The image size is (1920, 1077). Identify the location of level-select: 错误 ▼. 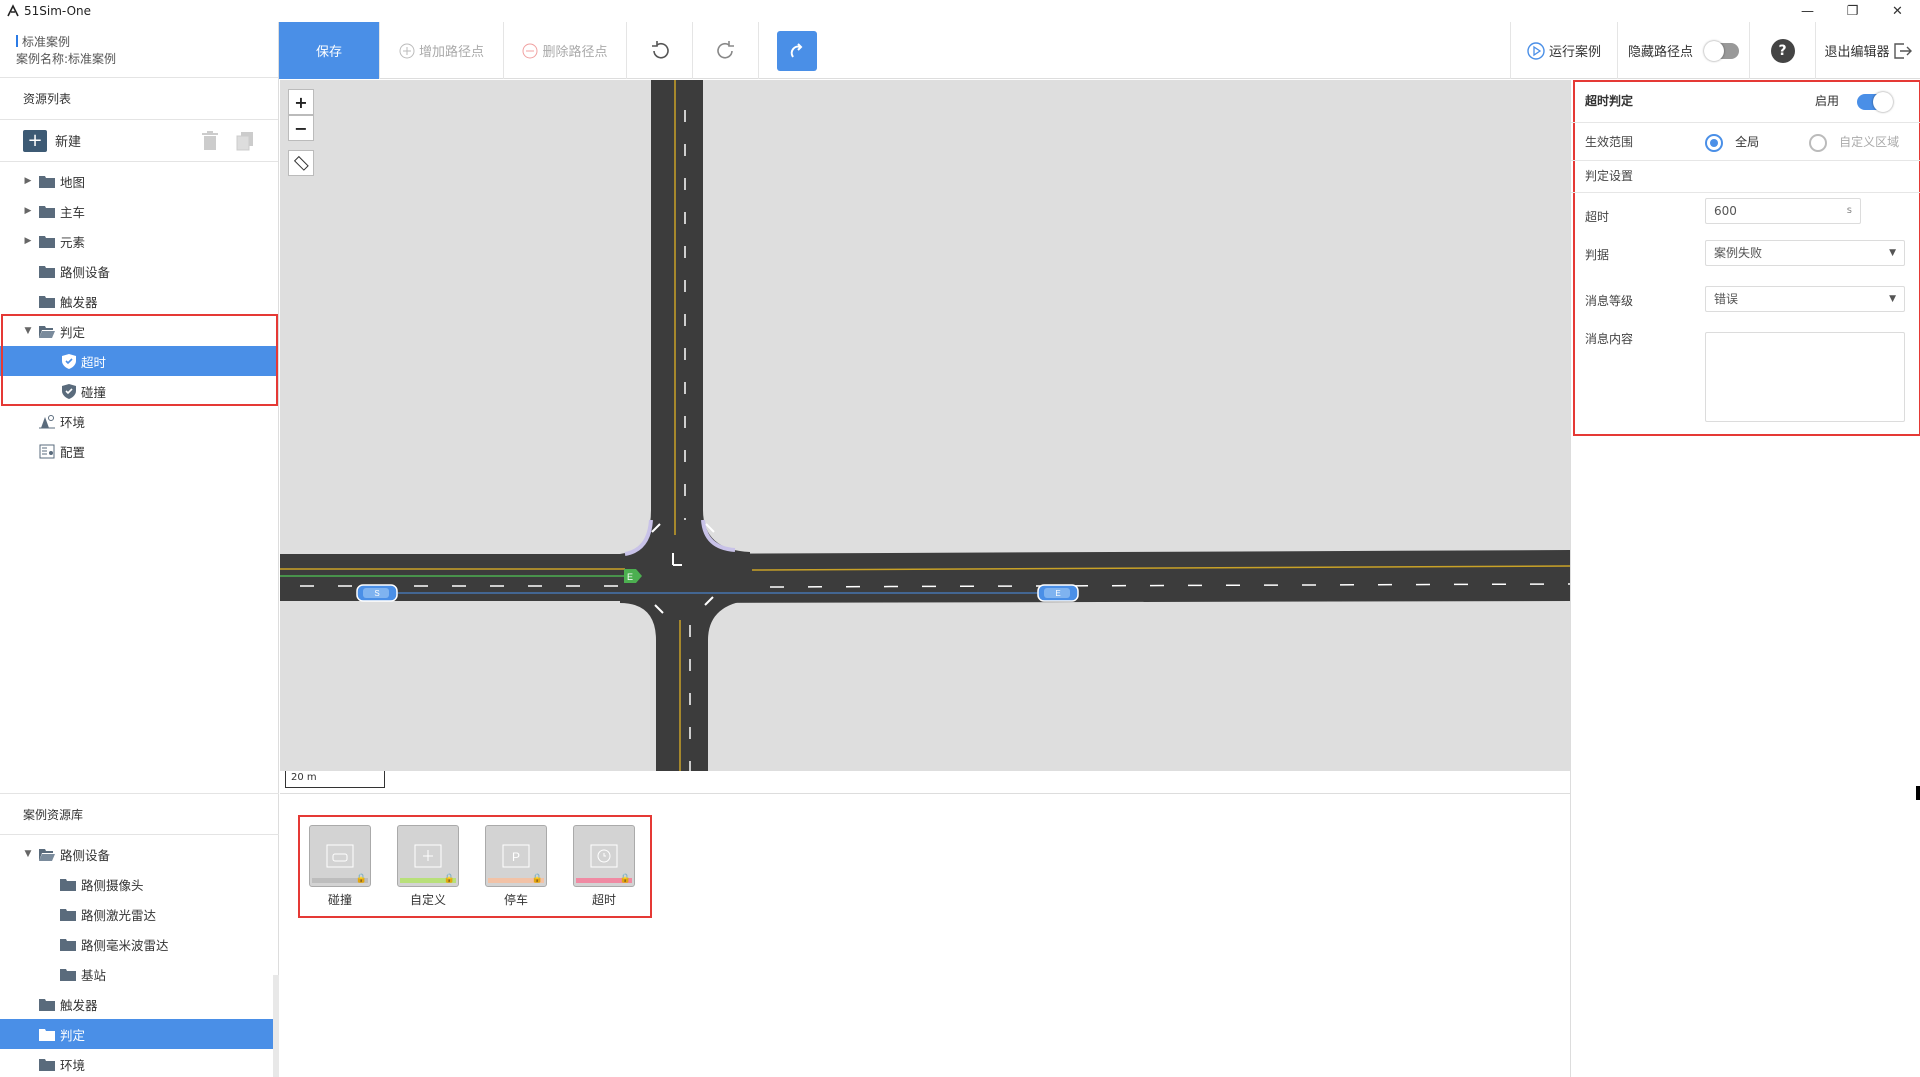
(1805, 299).